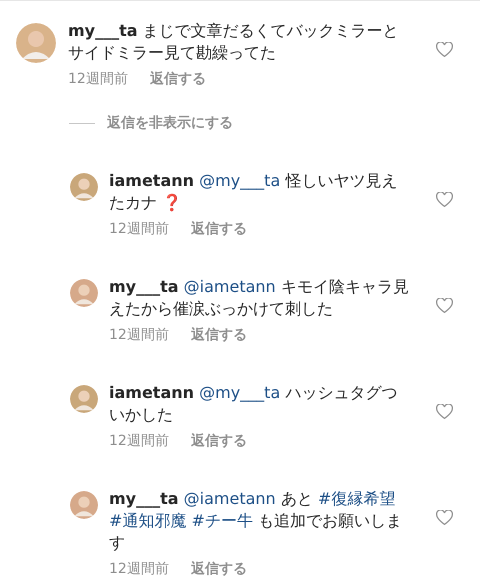  Describe the element at coordinates (256, 521) in the screenshot. I see `comment-text: my___ta @iametann あと #復縁希望 #通知邪魔 #チー牛 も追加でお願いします` at that location.